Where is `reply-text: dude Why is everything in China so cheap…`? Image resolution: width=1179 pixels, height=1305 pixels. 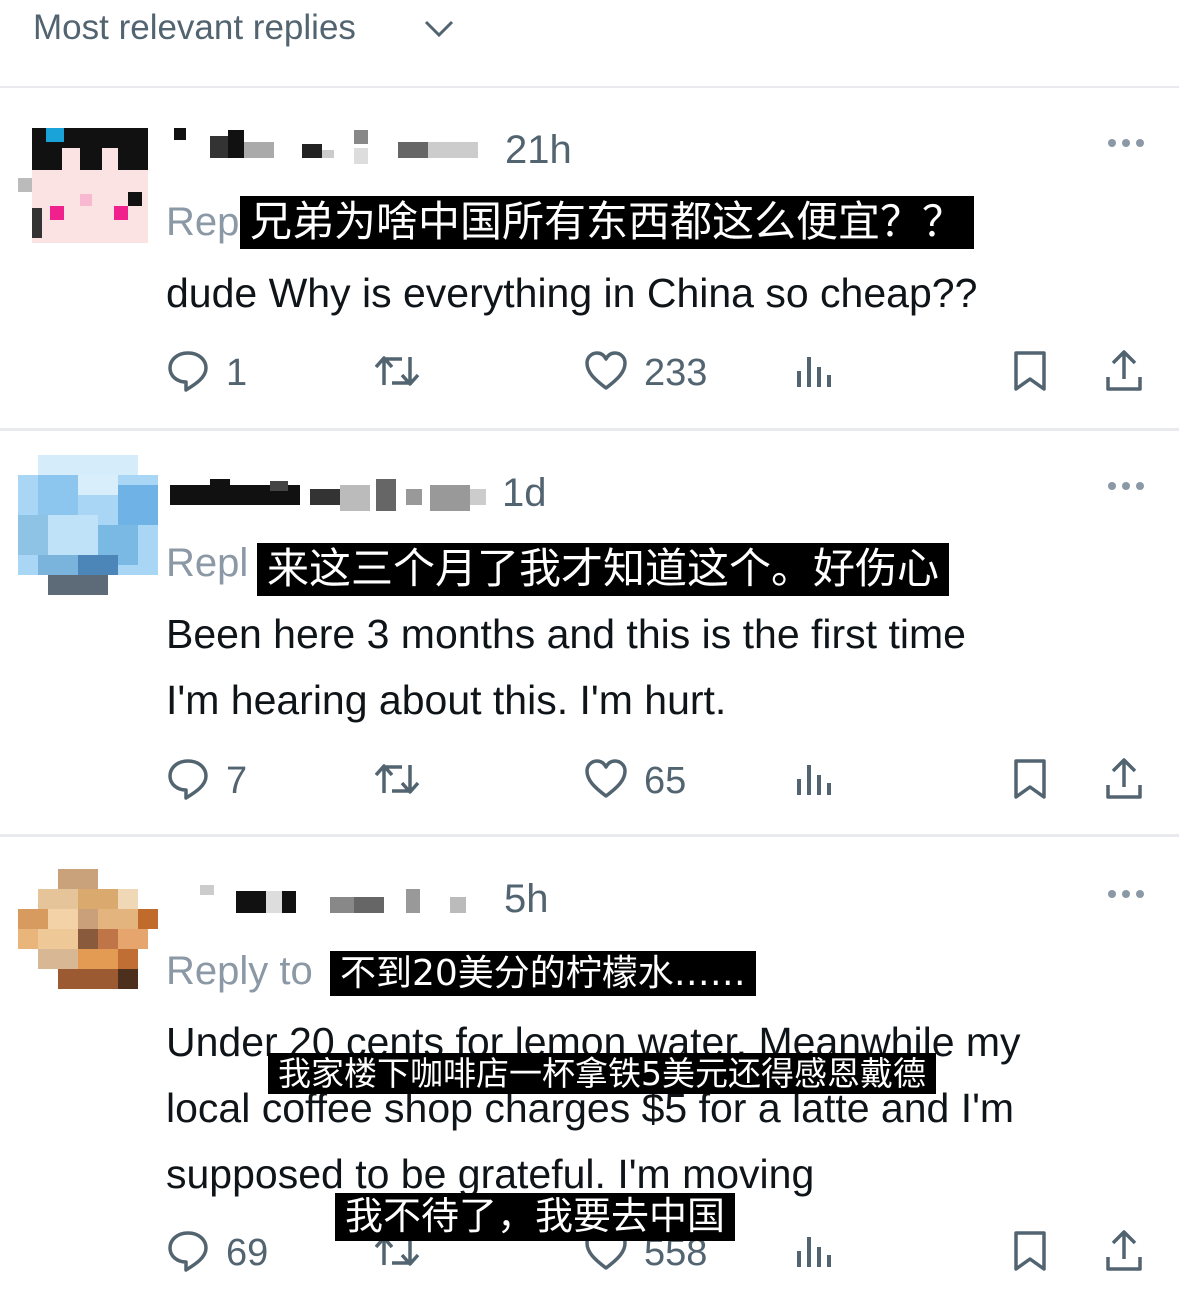 reply-text: dude Why is everything in China so cheap… is located at coordinates (572, 293).